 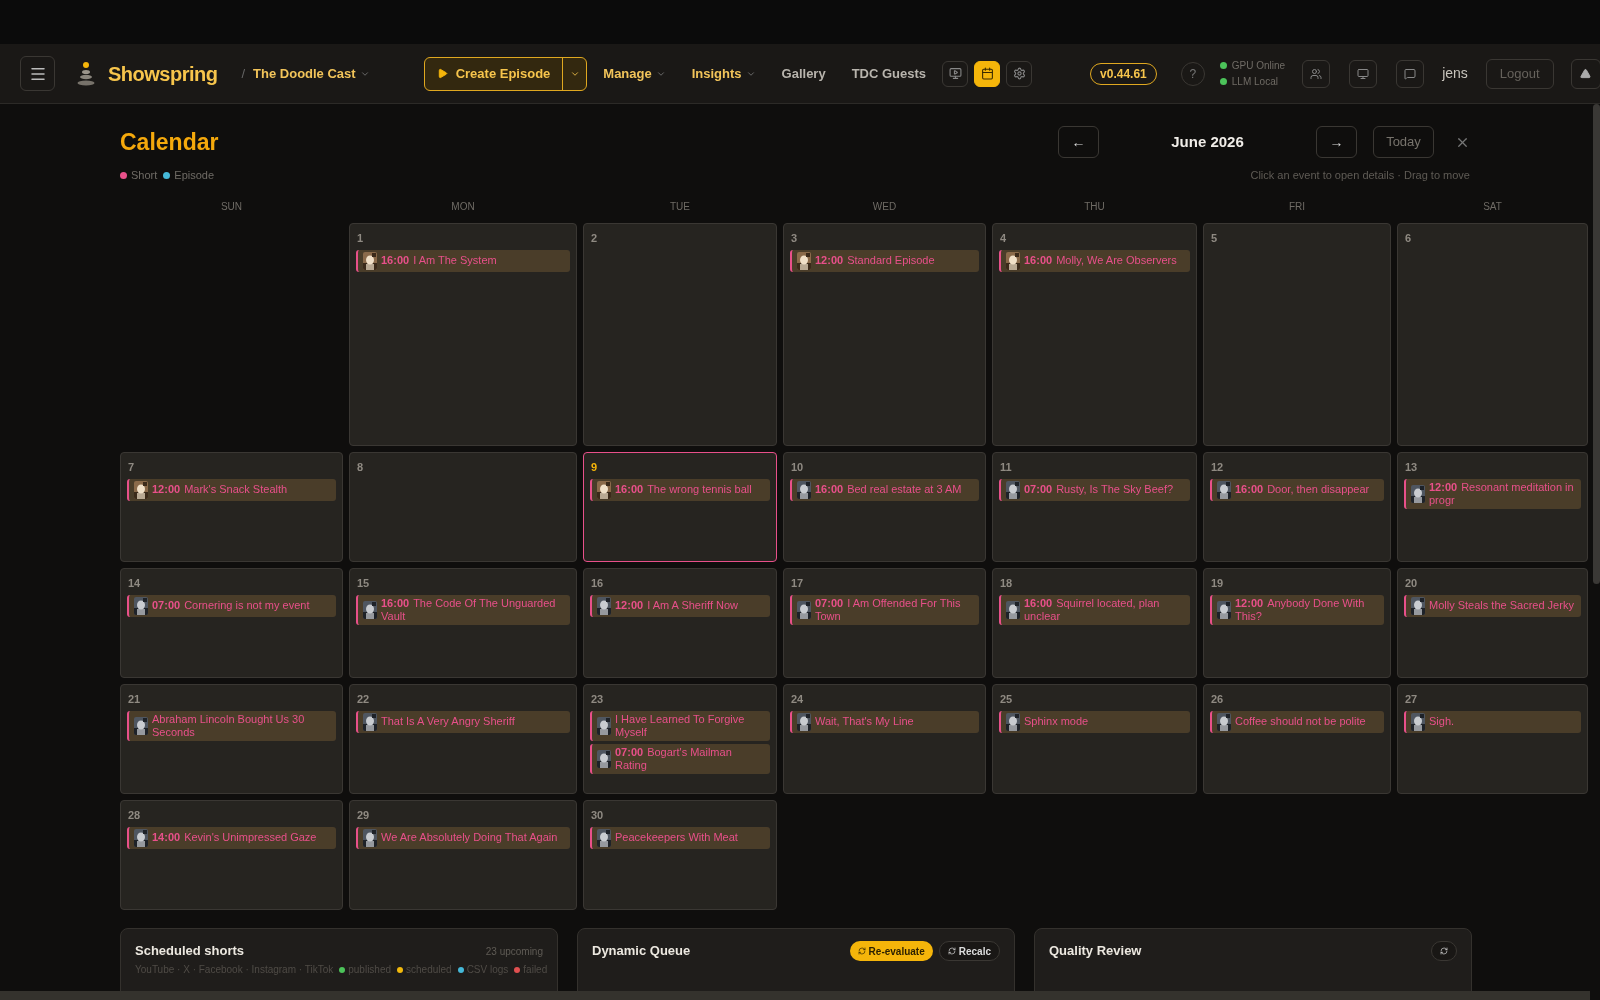 I want to click on day-cell: 5, so click(x=1297, y=334).